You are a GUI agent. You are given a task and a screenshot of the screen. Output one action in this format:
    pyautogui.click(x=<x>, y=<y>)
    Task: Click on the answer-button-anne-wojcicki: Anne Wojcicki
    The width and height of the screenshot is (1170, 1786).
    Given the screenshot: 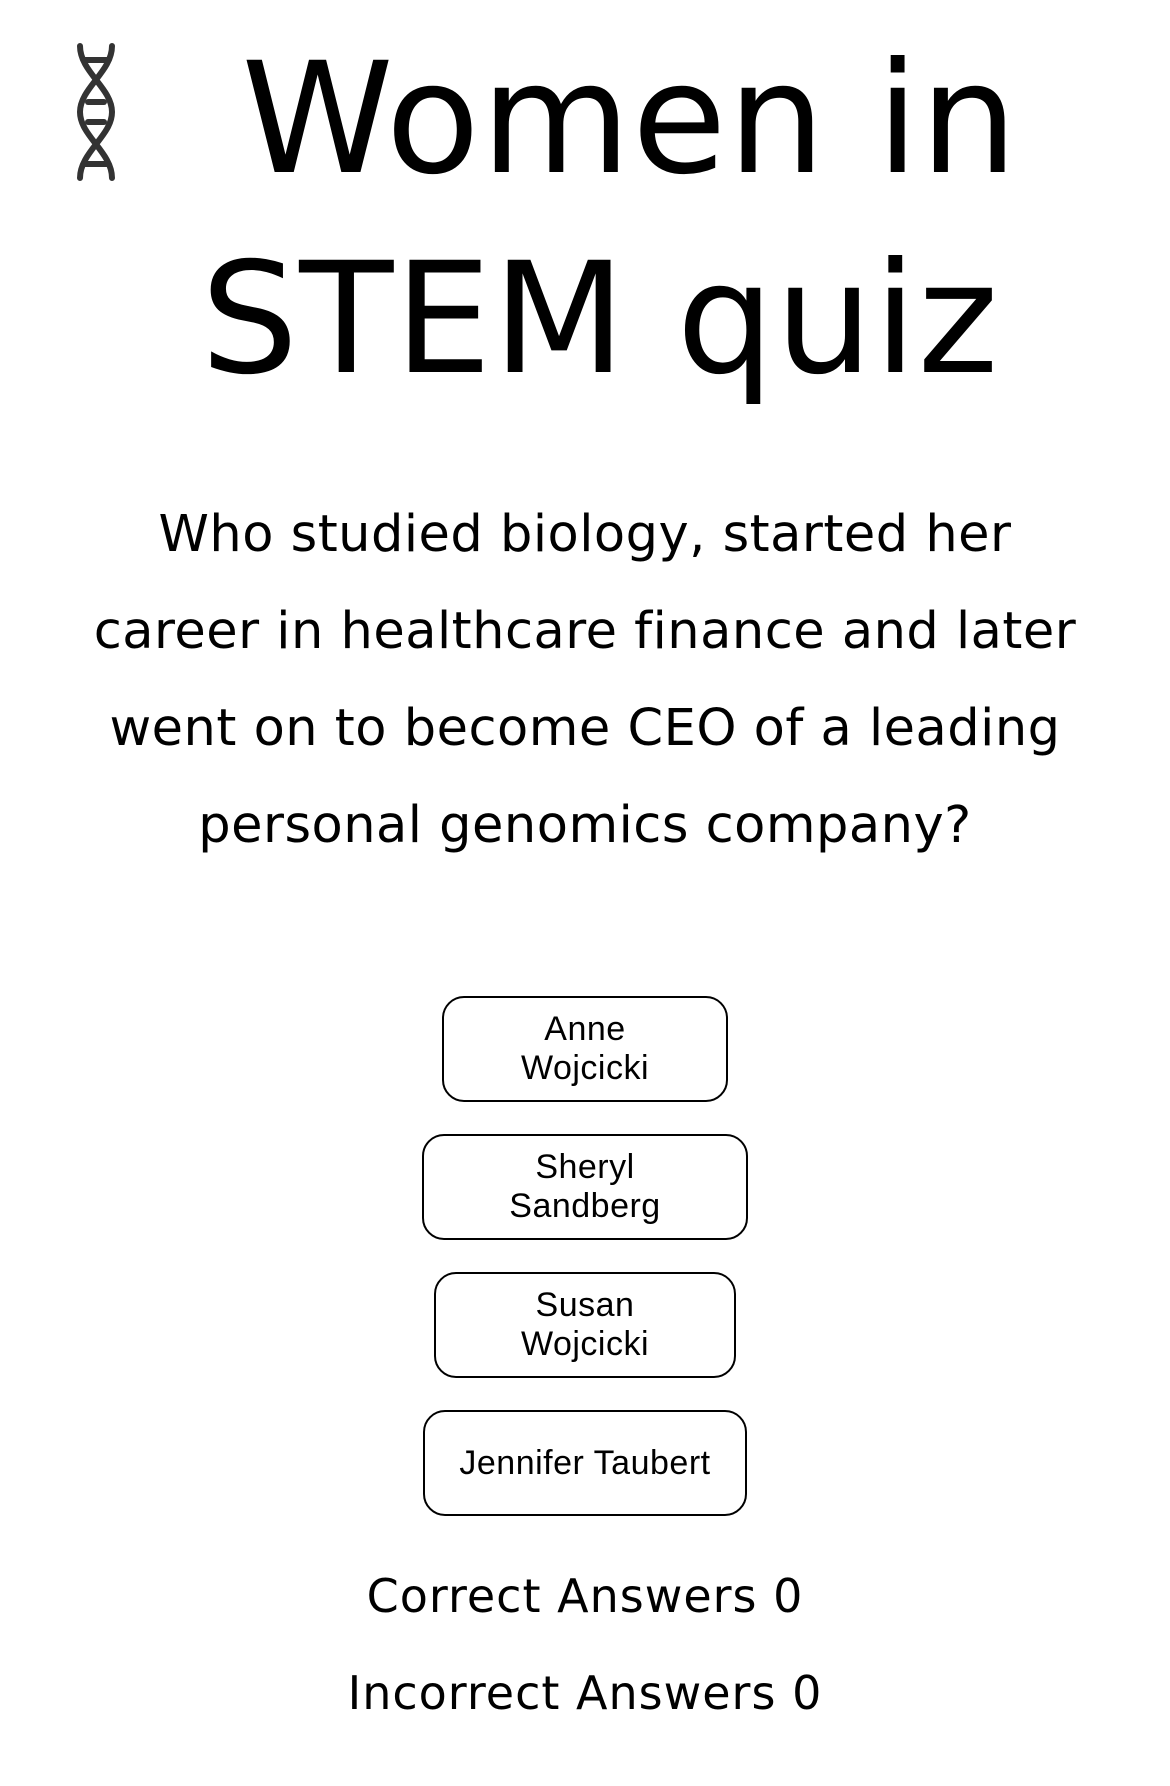 What is the action you would take?
    pyautogui.click(x=585, y=1049)
    